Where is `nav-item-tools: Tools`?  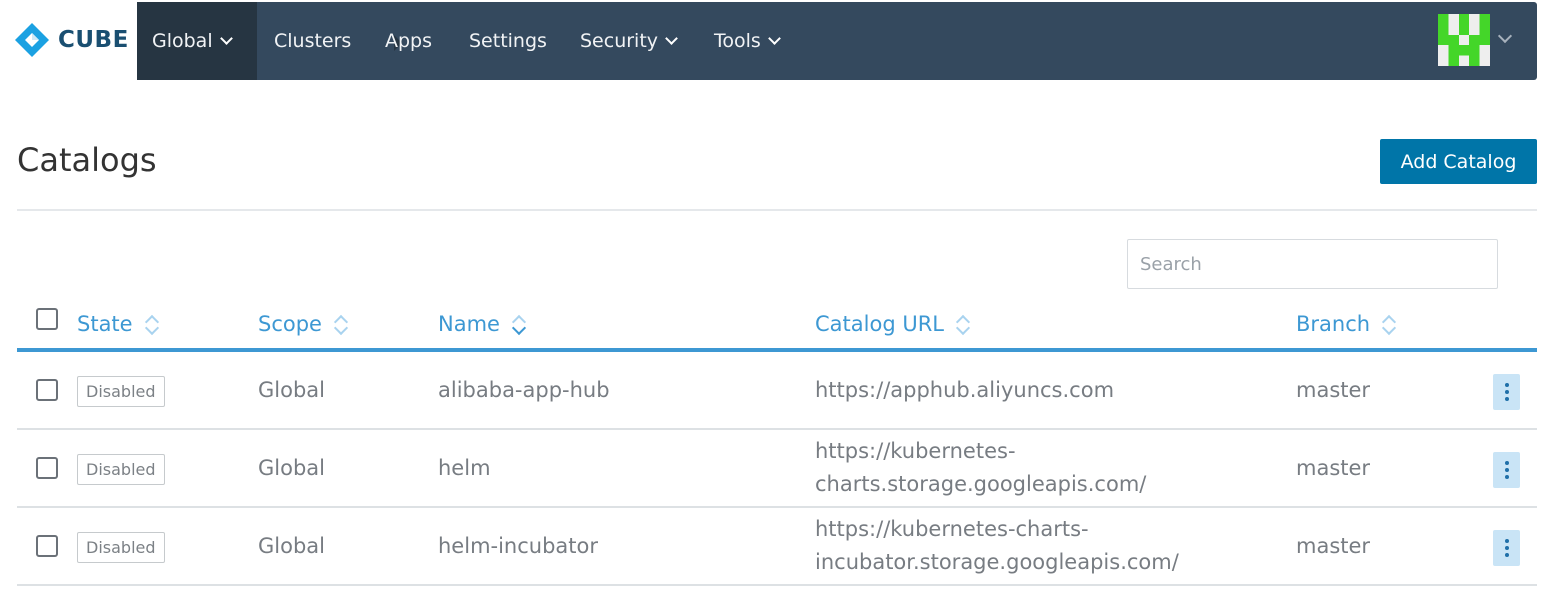 nav-item-tools: Tools is located at coordinates (747, 41).